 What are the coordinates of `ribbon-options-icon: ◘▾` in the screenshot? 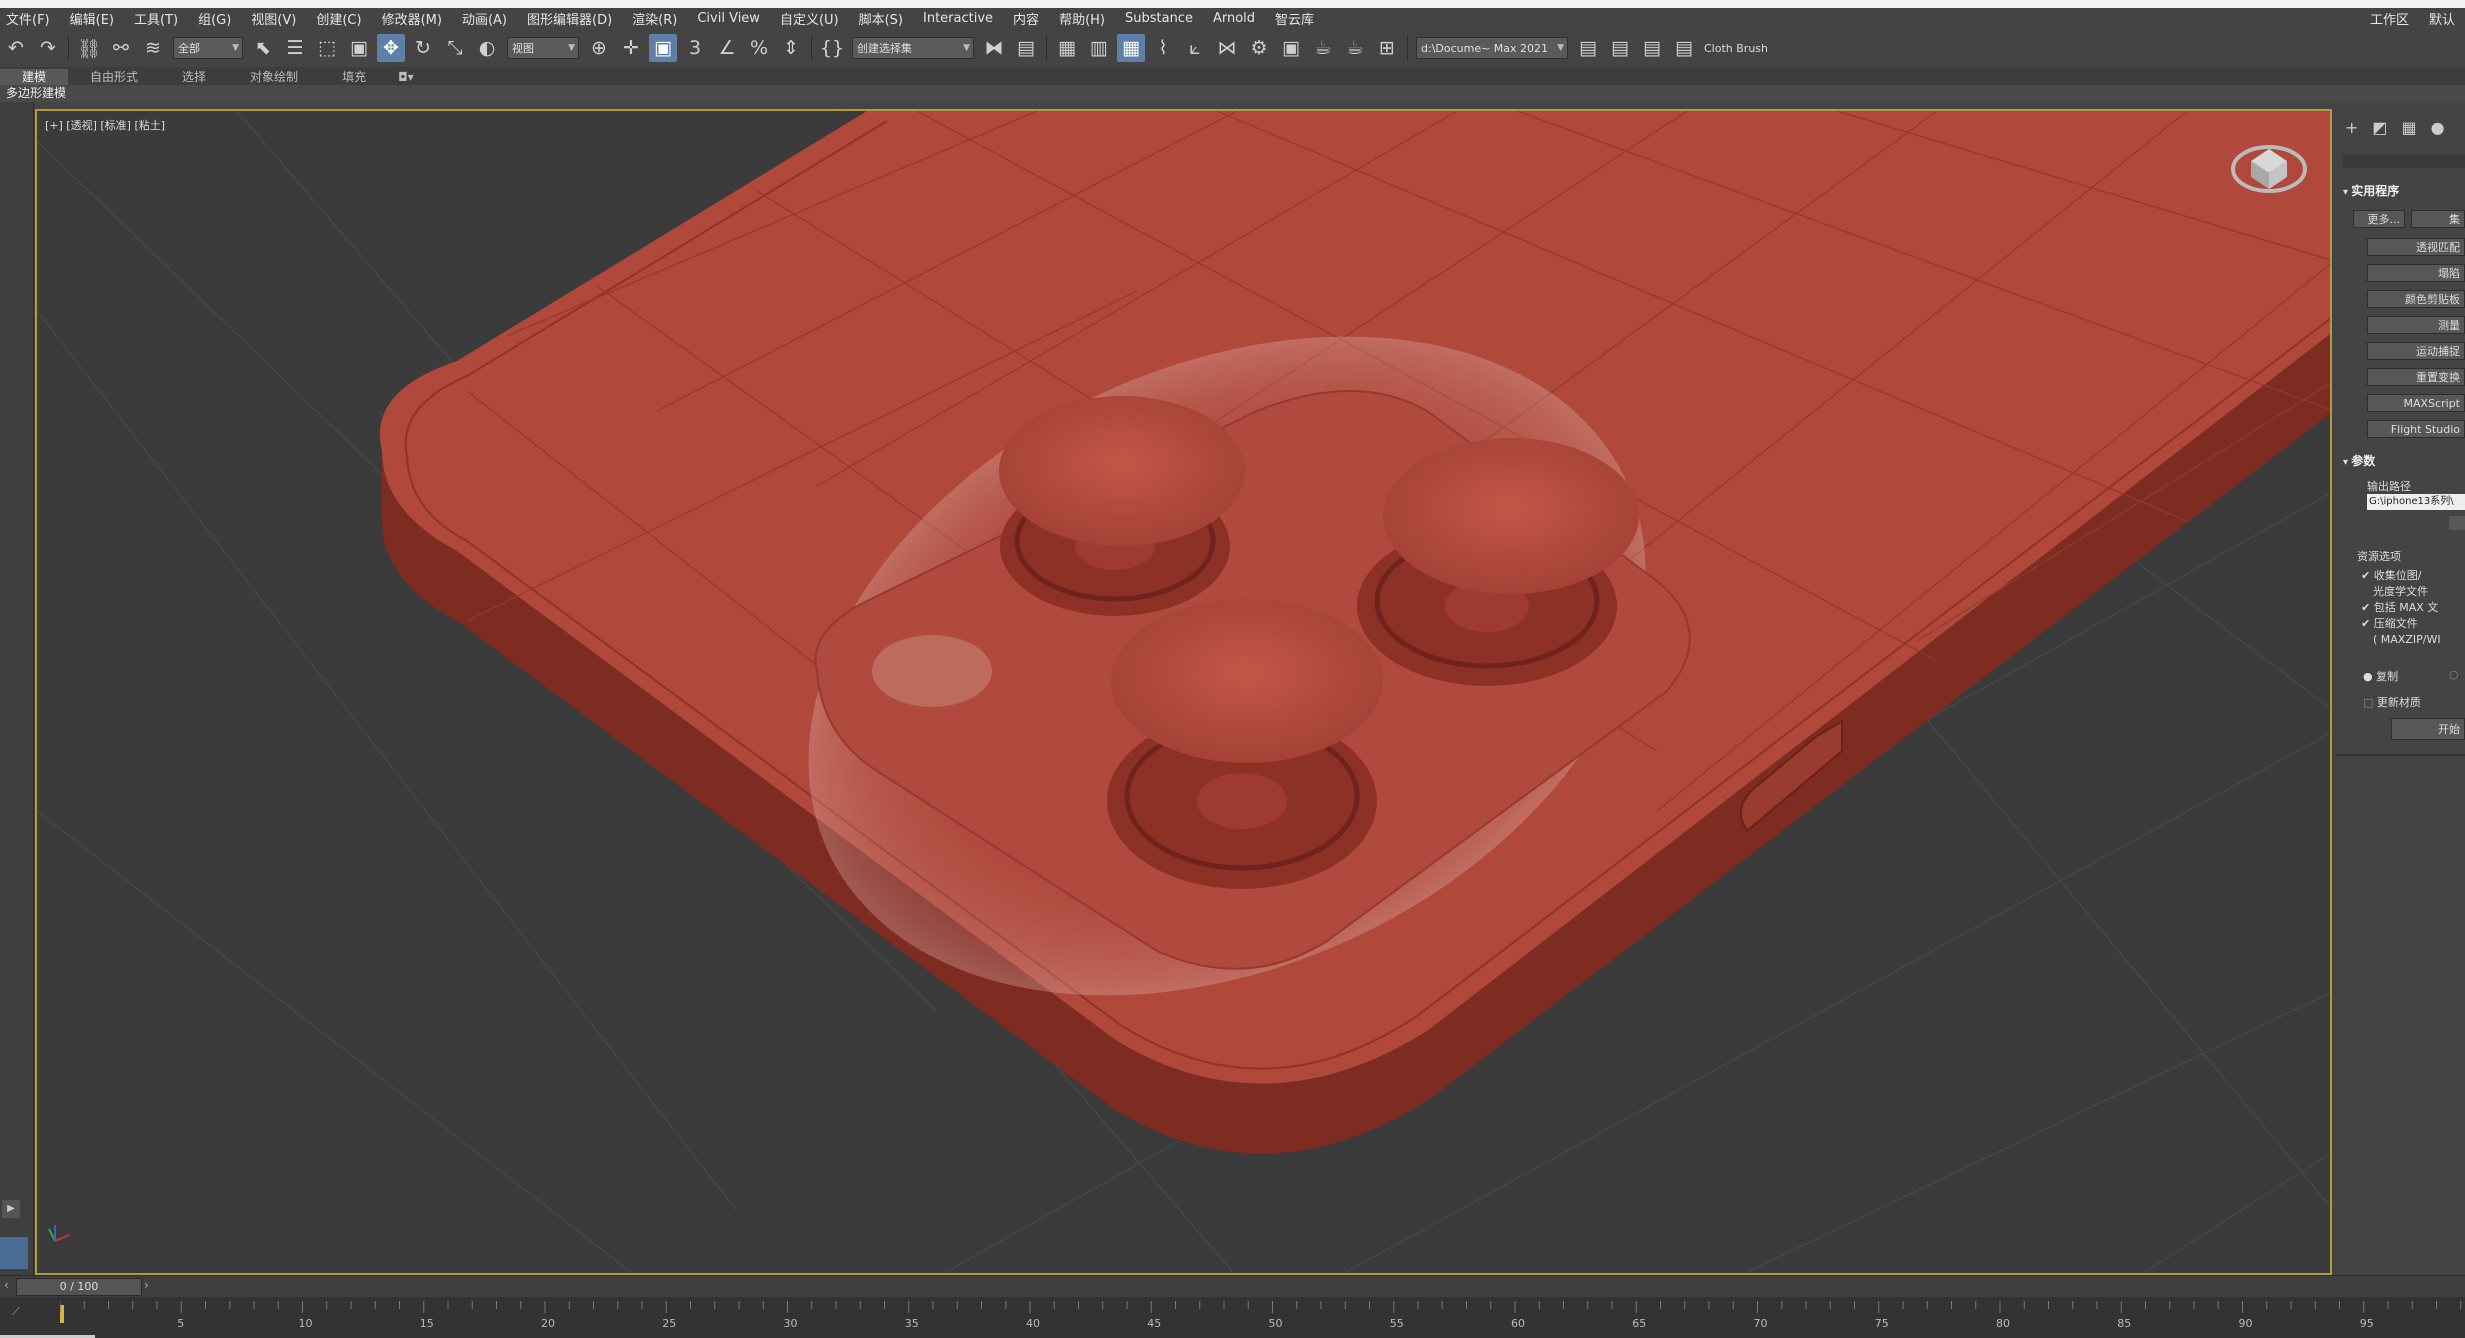 It's located at (406, 77).